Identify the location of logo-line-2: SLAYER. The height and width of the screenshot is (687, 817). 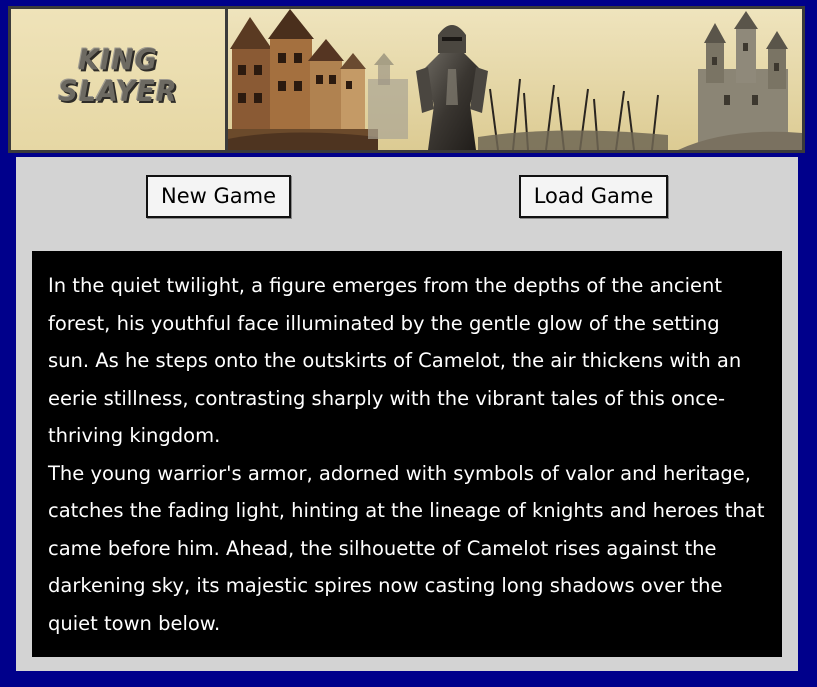
(118, 92).